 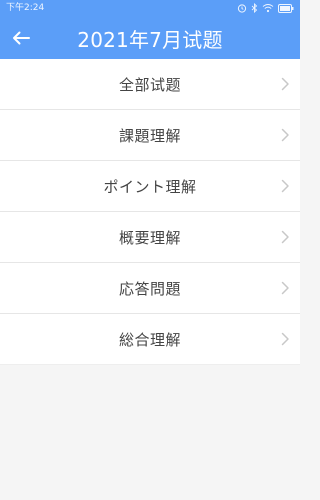 What do you see at coordinates (150, 40) in the screenshot?
I see `page-title: 2021年7月试题` at bounding box center [150, 40].